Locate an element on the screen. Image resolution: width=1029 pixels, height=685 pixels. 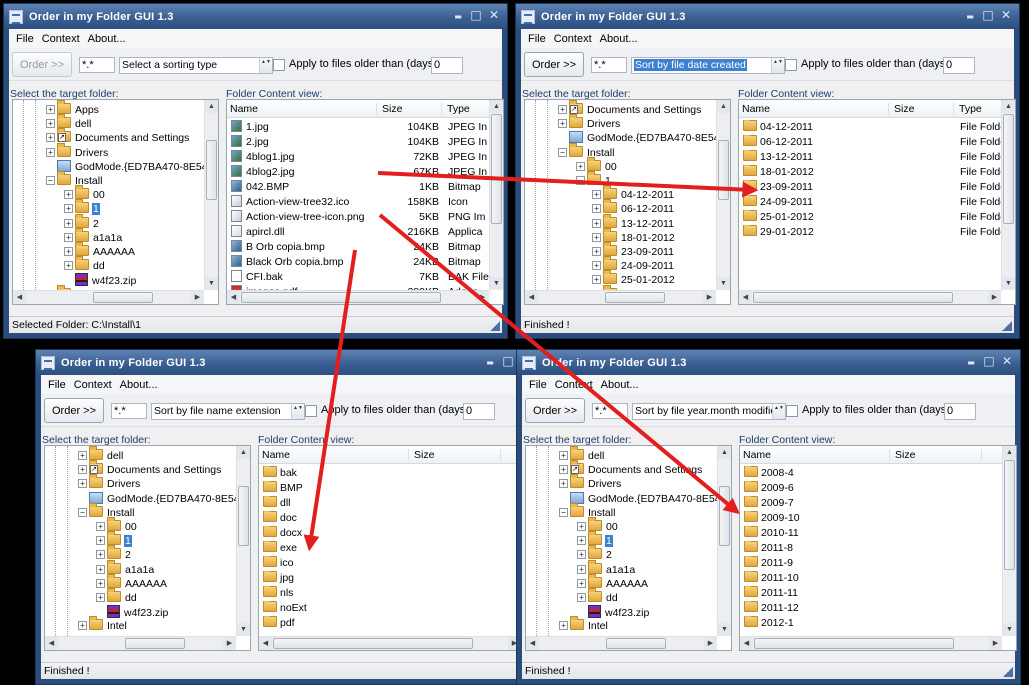
list-item: noExt is located at coordinates (397, 608).